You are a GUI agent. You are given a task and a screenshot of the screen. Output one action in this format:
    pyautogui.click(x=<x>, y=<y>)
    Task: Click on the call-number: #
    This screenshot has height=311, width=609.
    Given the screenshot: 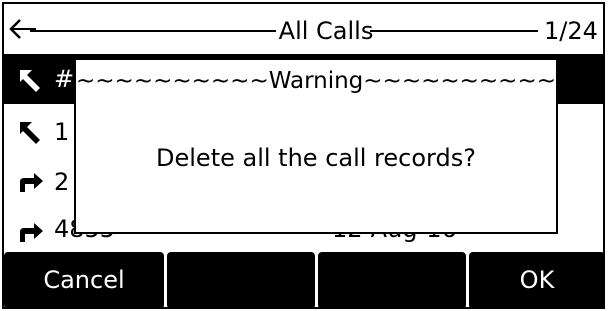 What is the action you would take?
    pyautogui.click(x=64, y=79)
    